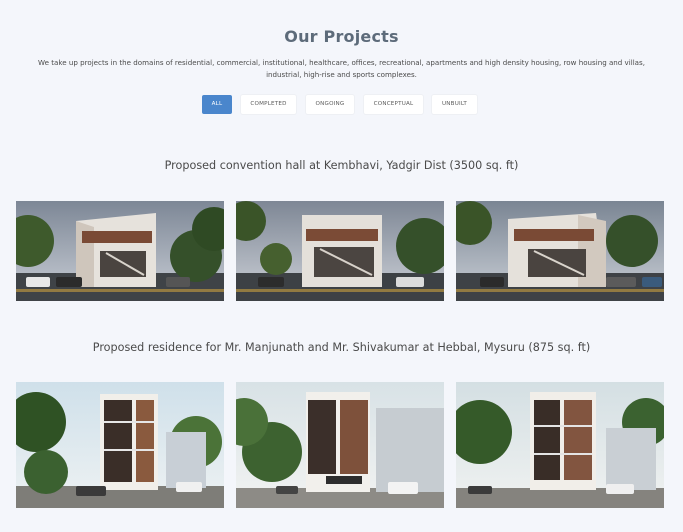 This screenshot has width=683, height=532. Describe the element at coordinates (217, 104) in the screenshot. I see `filter-all-button: ALL` at that location.